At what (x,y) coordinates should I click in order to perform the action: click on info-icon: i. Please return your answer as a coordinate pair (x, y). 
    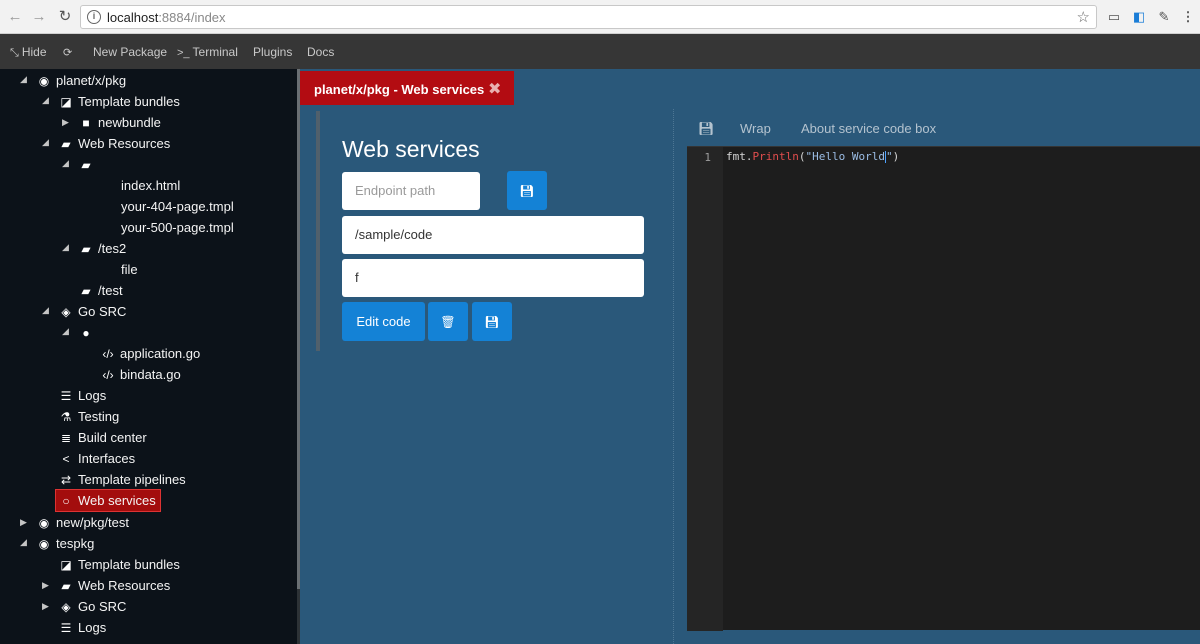
    Looking at the image, I should click on (94, 17).